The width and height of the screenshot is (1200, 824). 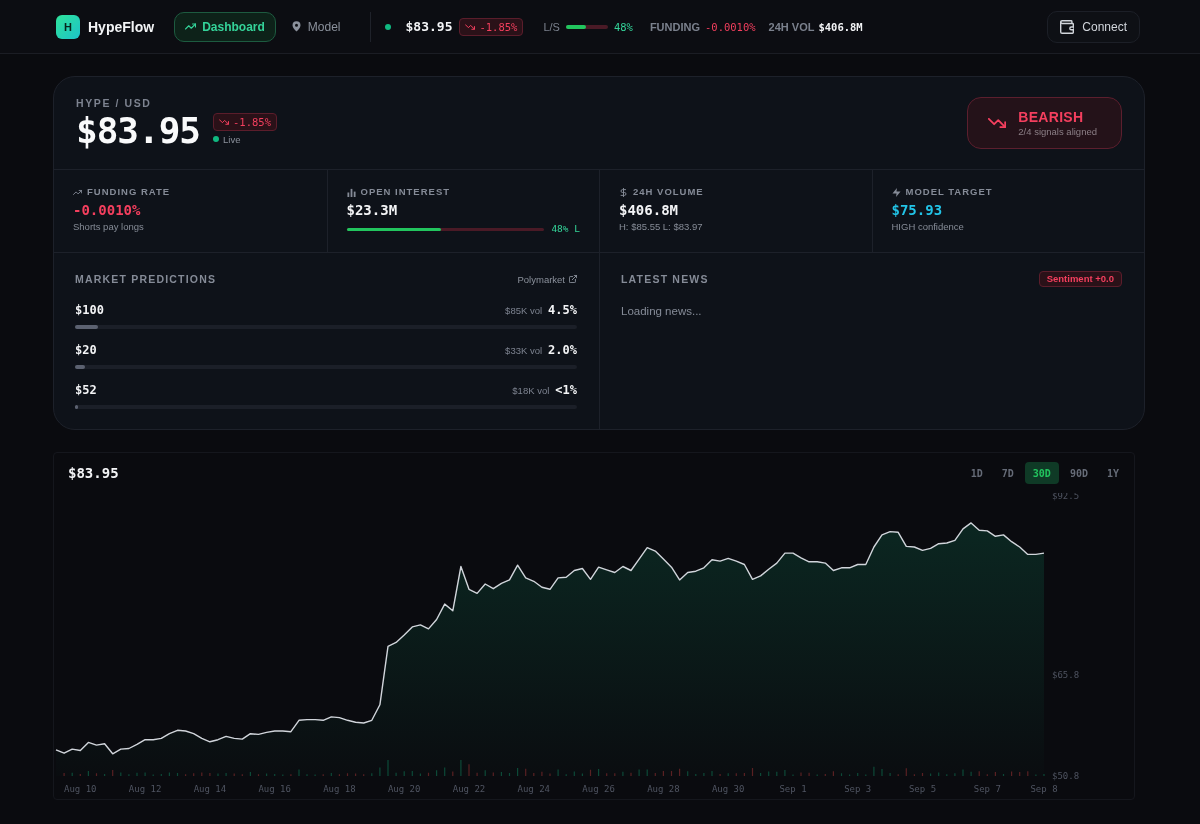 I want to click on stat-value: $406.8M, so click(x=649, y=210).